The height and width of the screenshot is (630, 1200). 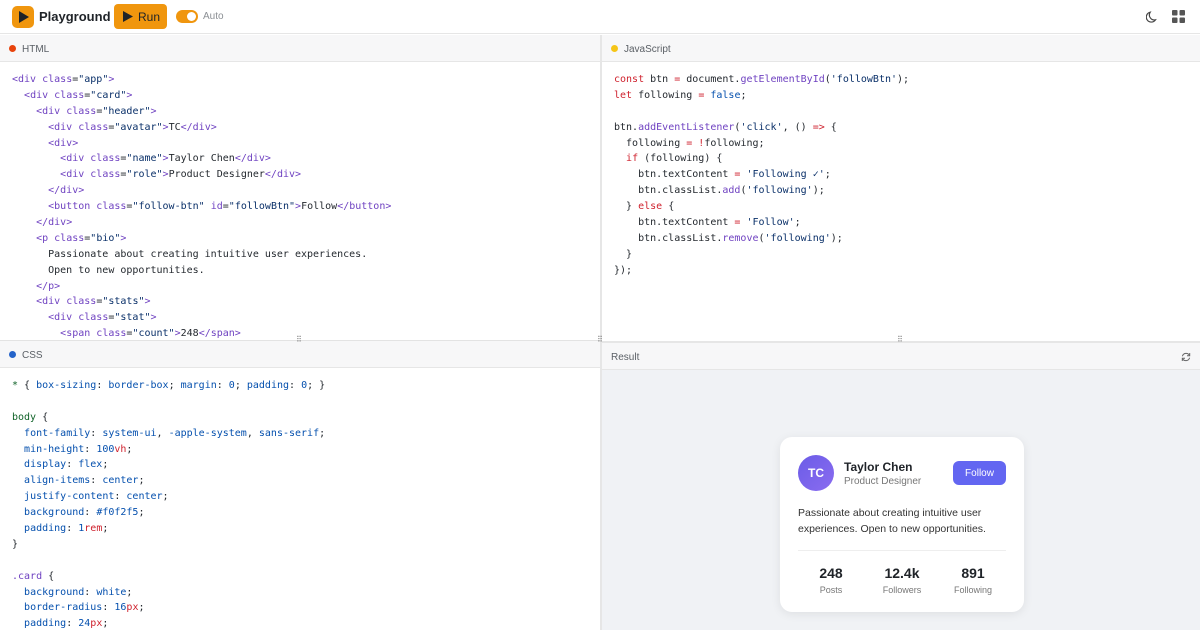 I want to click on stat-label: Following, so click(x=973, y=590).